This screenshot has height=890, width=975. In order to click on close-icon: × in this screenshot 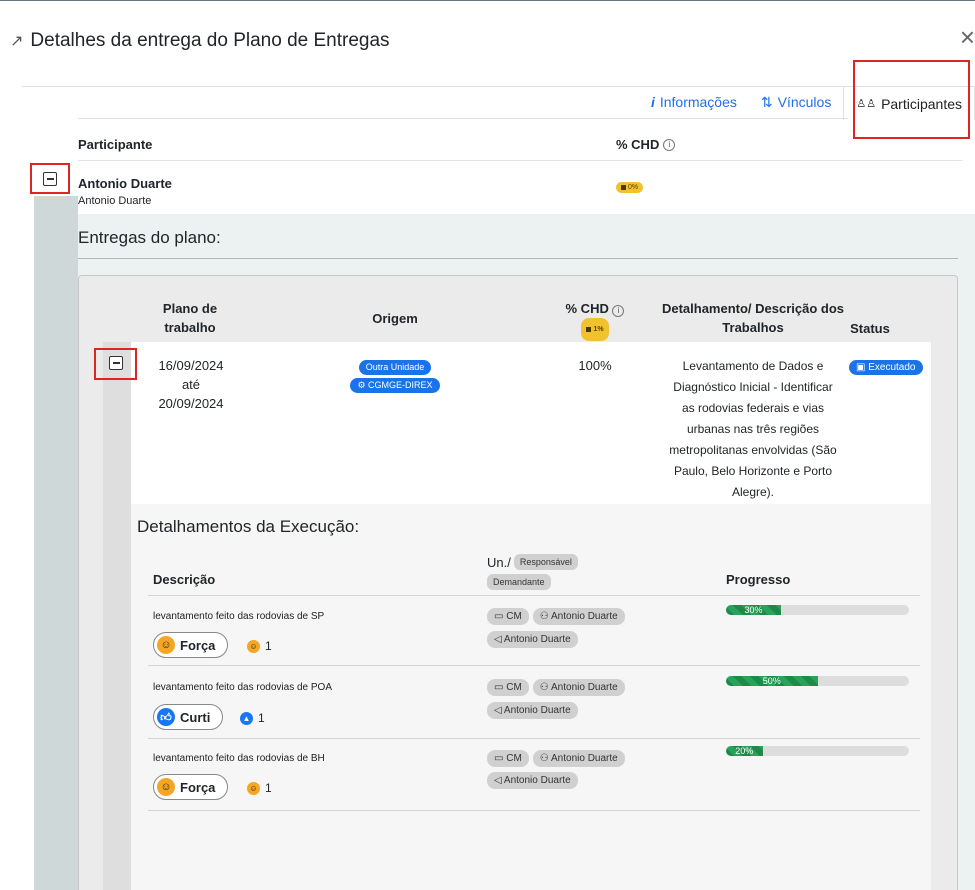, I will do `click(967, 37)`.